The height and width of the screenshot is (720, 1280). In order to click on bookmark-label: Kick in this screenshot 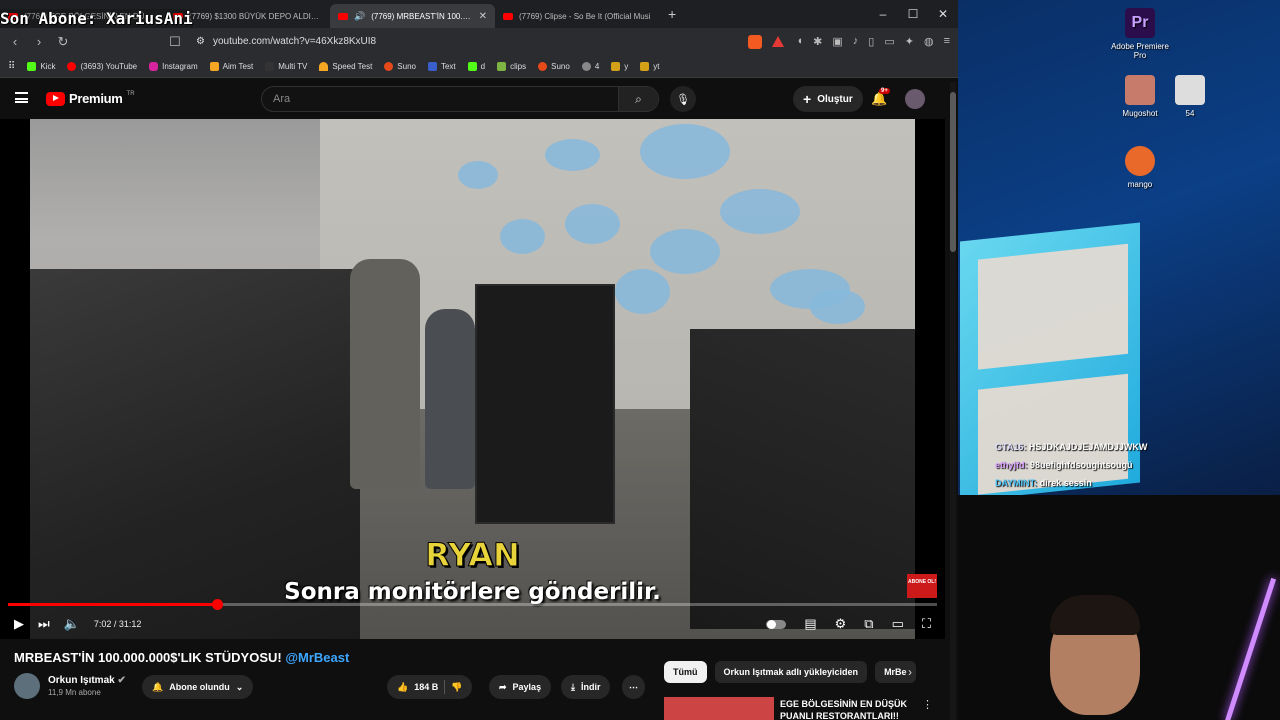, I will do `click(48, 66)`.